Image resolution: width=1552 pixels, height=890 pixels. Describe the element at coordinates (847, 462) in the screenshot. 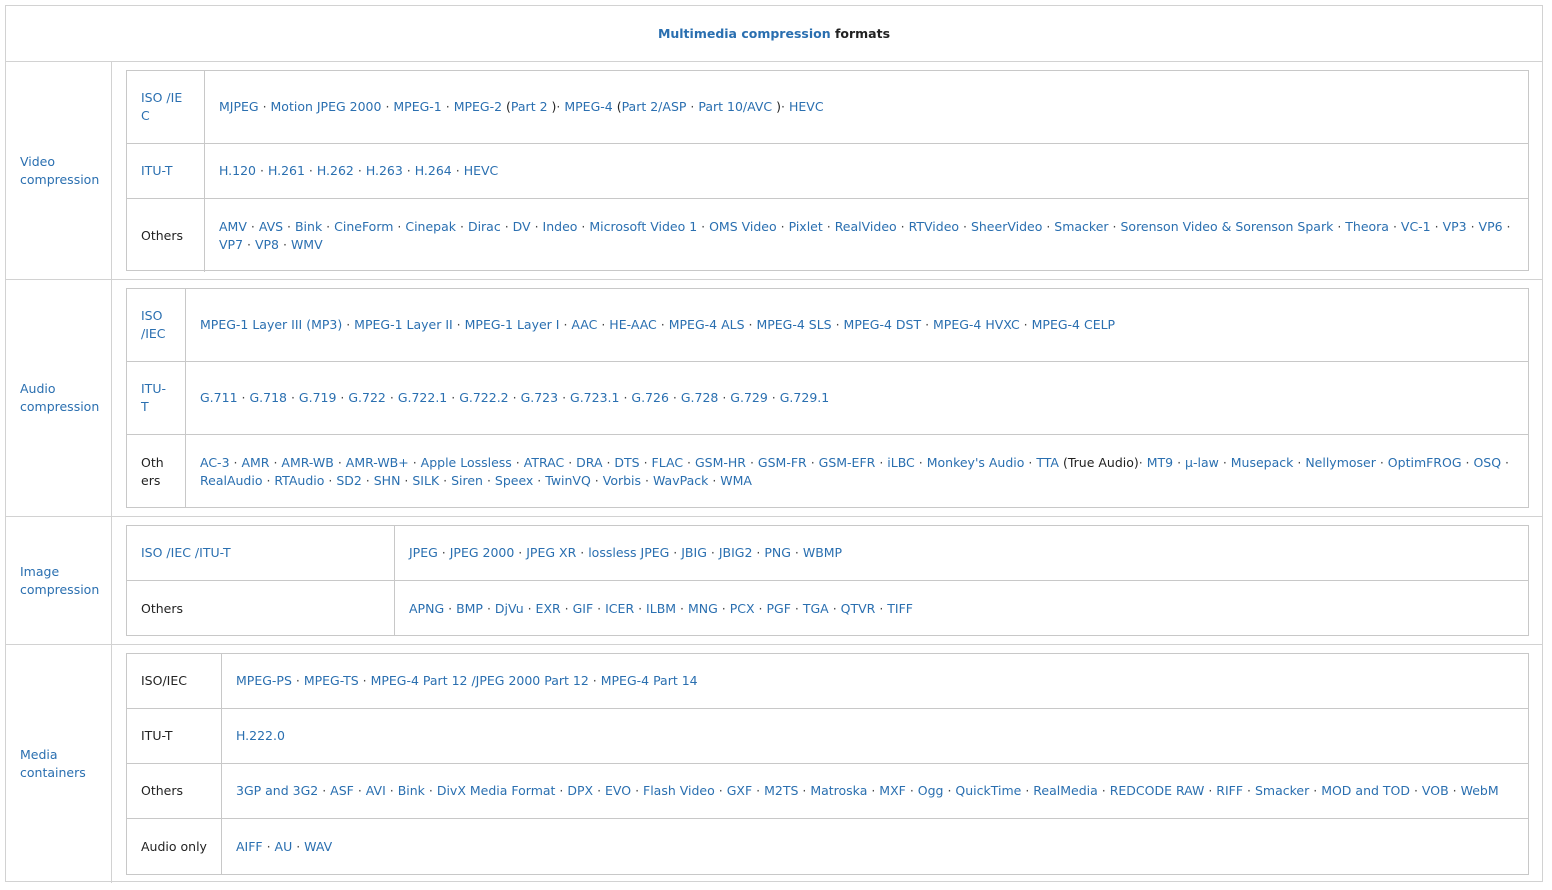

I see `item-link: GSM-EFR` at that location.